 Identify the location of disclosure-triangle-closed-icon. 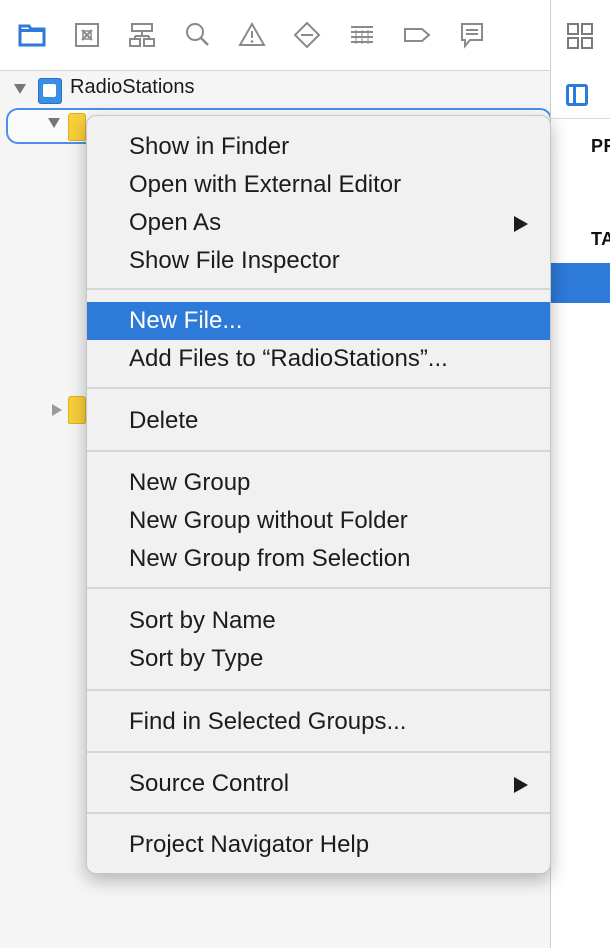
(57, 410).